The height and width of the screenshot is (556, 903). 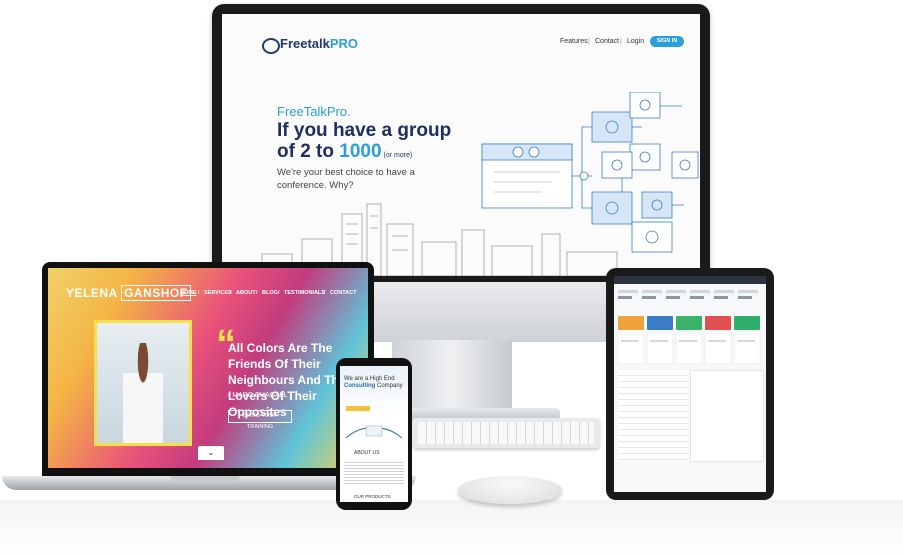 What do you see at coordinates (397, 155) in the screenshot?
I see `hero-line2-suffix: (or more)` at bounding box center [397, 155].